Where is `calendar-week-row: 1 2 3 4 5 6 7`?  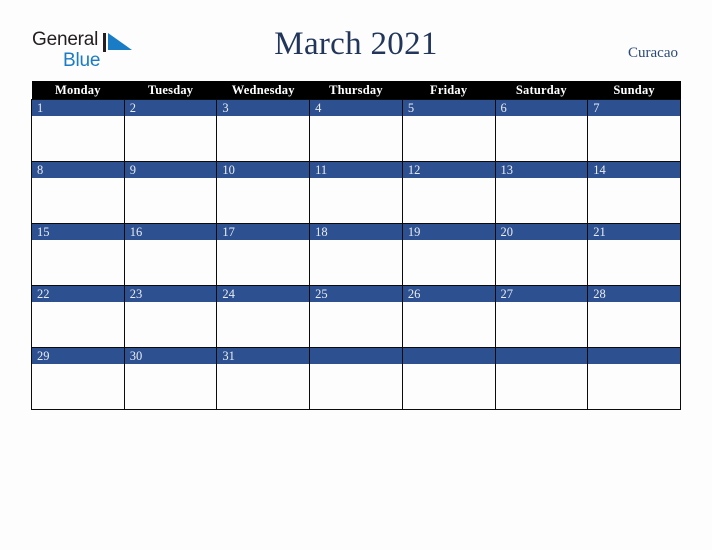 calendar-week-row: 1 2 3 4 5 6 7 is located at coordinates (356, 130).